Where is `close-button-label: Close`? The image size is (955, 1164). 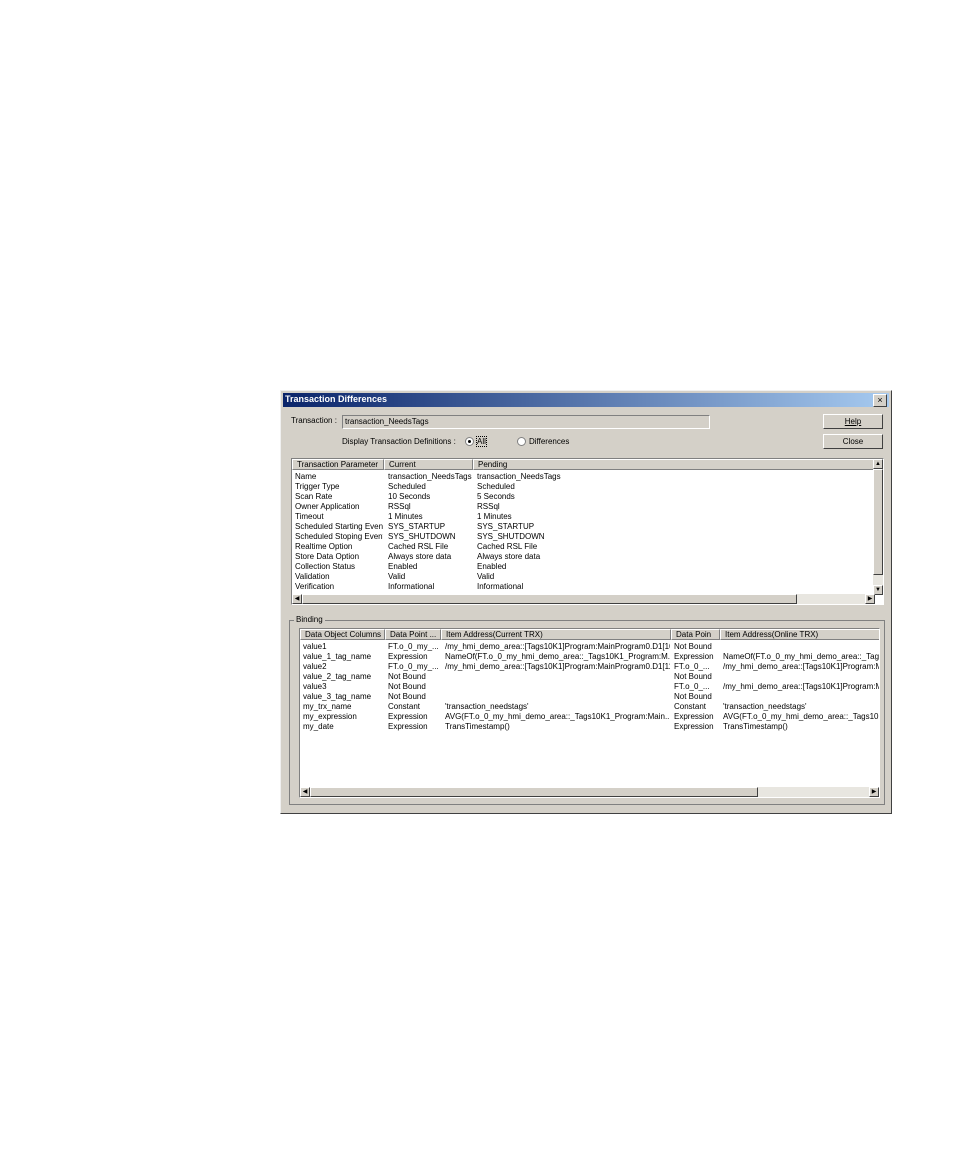 close-button-label: Close is located at coordinates (853, 441).